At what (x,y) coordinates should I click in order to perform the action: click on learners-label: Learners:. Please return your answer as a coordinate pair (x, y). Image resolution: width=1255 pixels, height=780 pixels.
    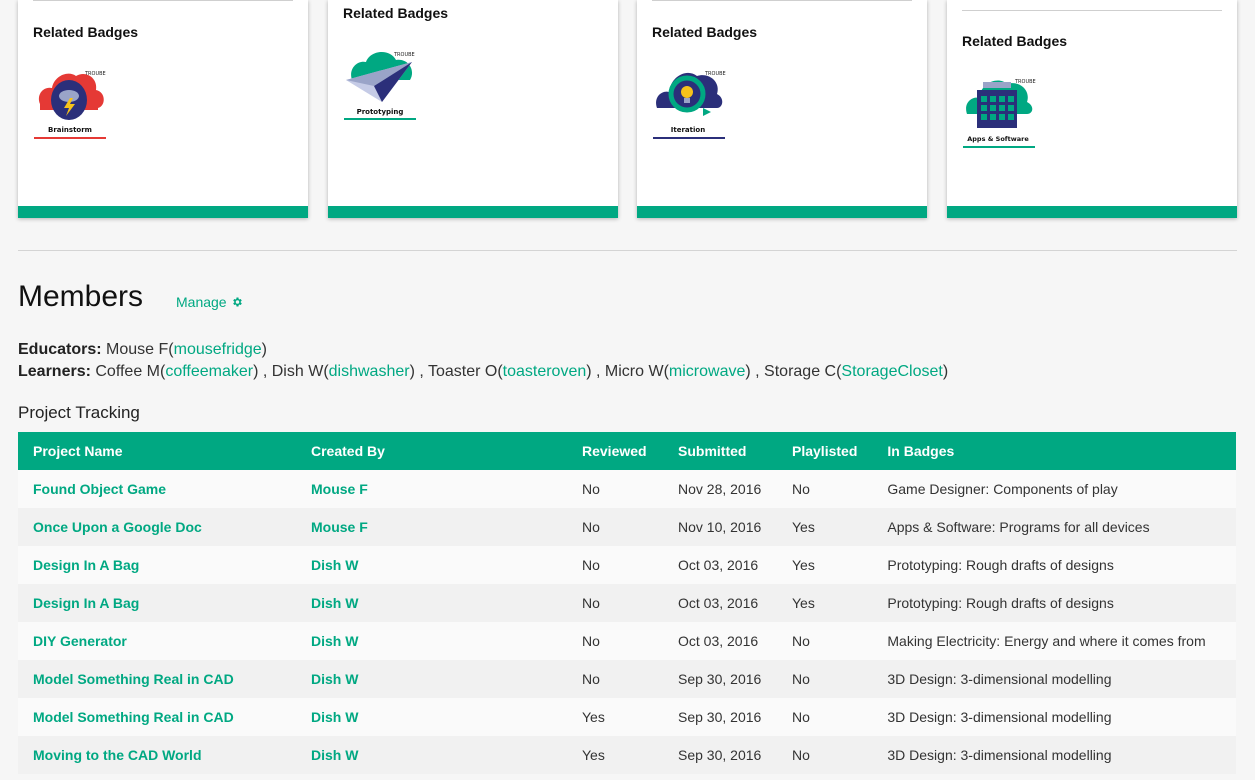
    Looking at the image, I should click on (54, 371).